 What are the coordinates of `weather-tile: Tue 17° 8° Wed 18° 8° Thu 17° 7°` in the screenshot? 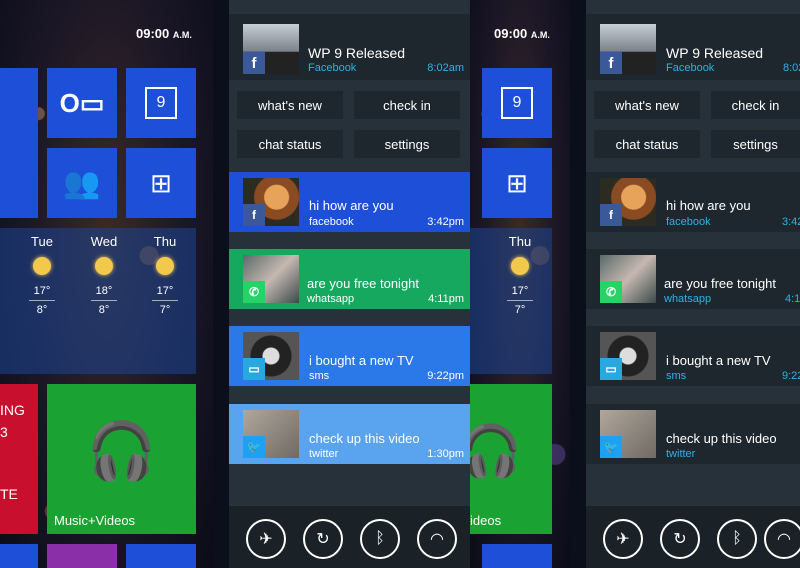 It's located at (98, 301).